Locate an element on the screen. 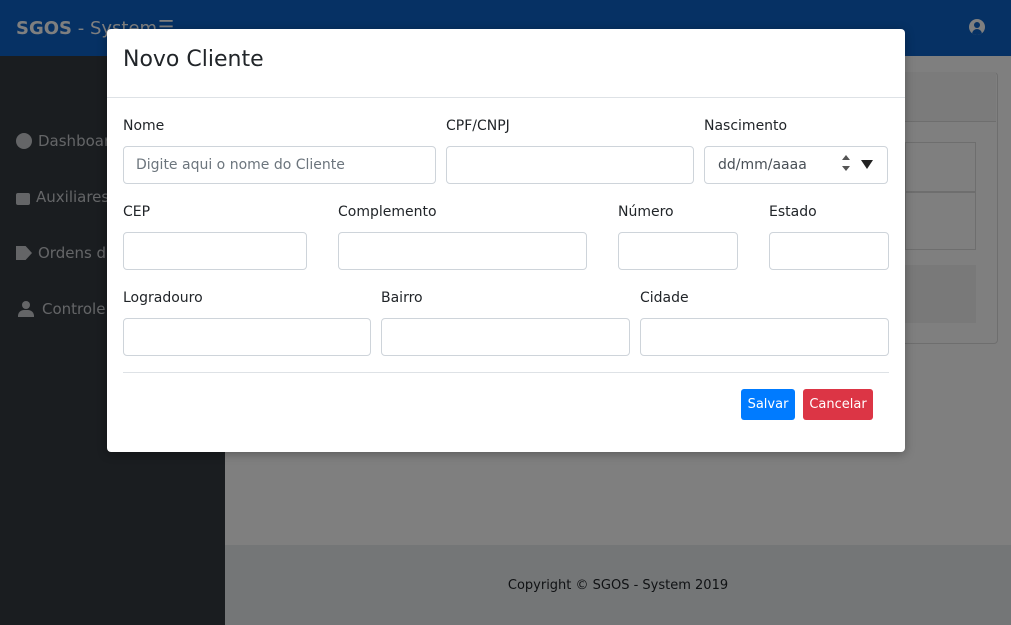  cpf-input is located at coordinates (570, 165).